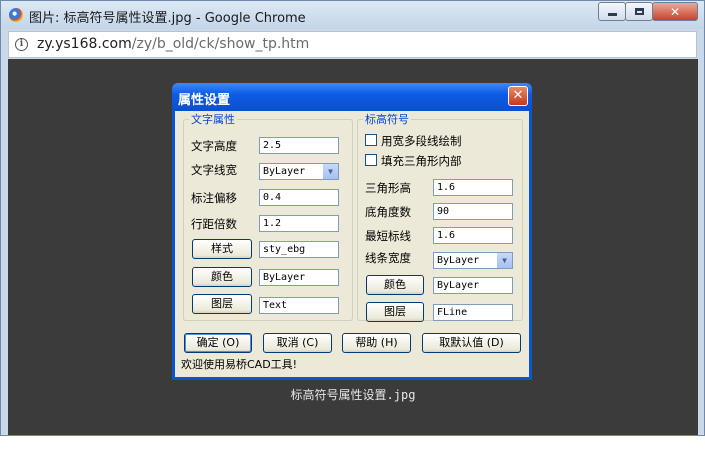  I want to click on address-bar: i zy.ys168.com/zy/b_old/ck/show_tp.htm, so click(352, 44).